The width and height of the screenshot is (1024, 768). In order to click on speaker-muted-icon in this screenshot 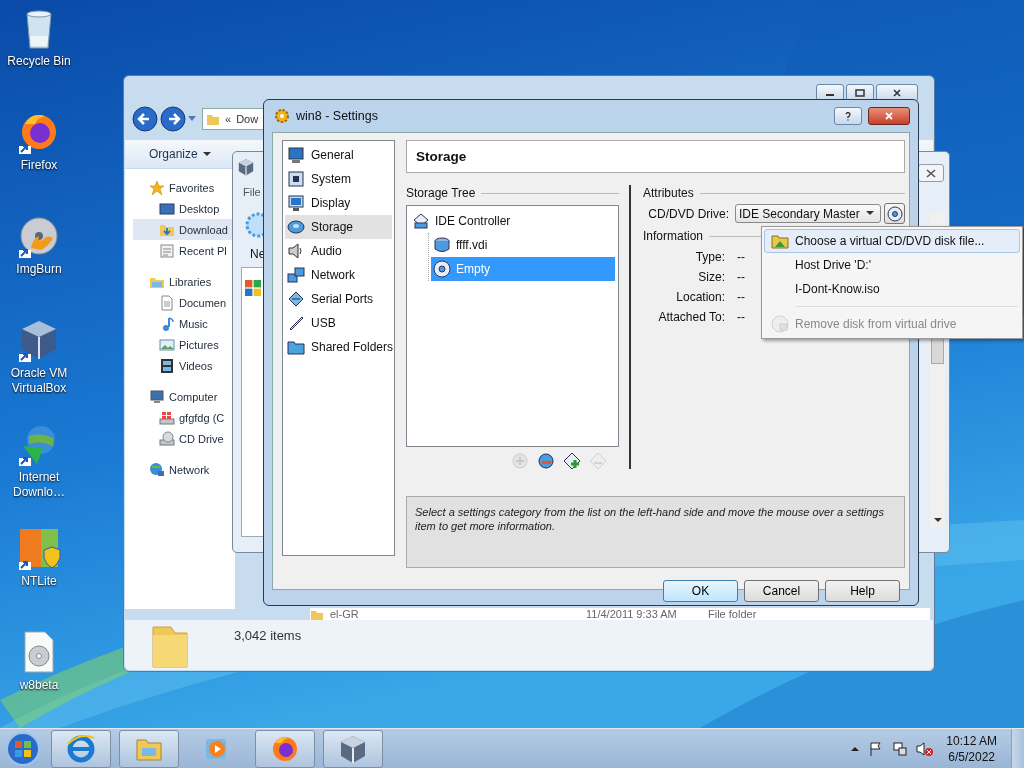, I will do `click(925, 748)`.